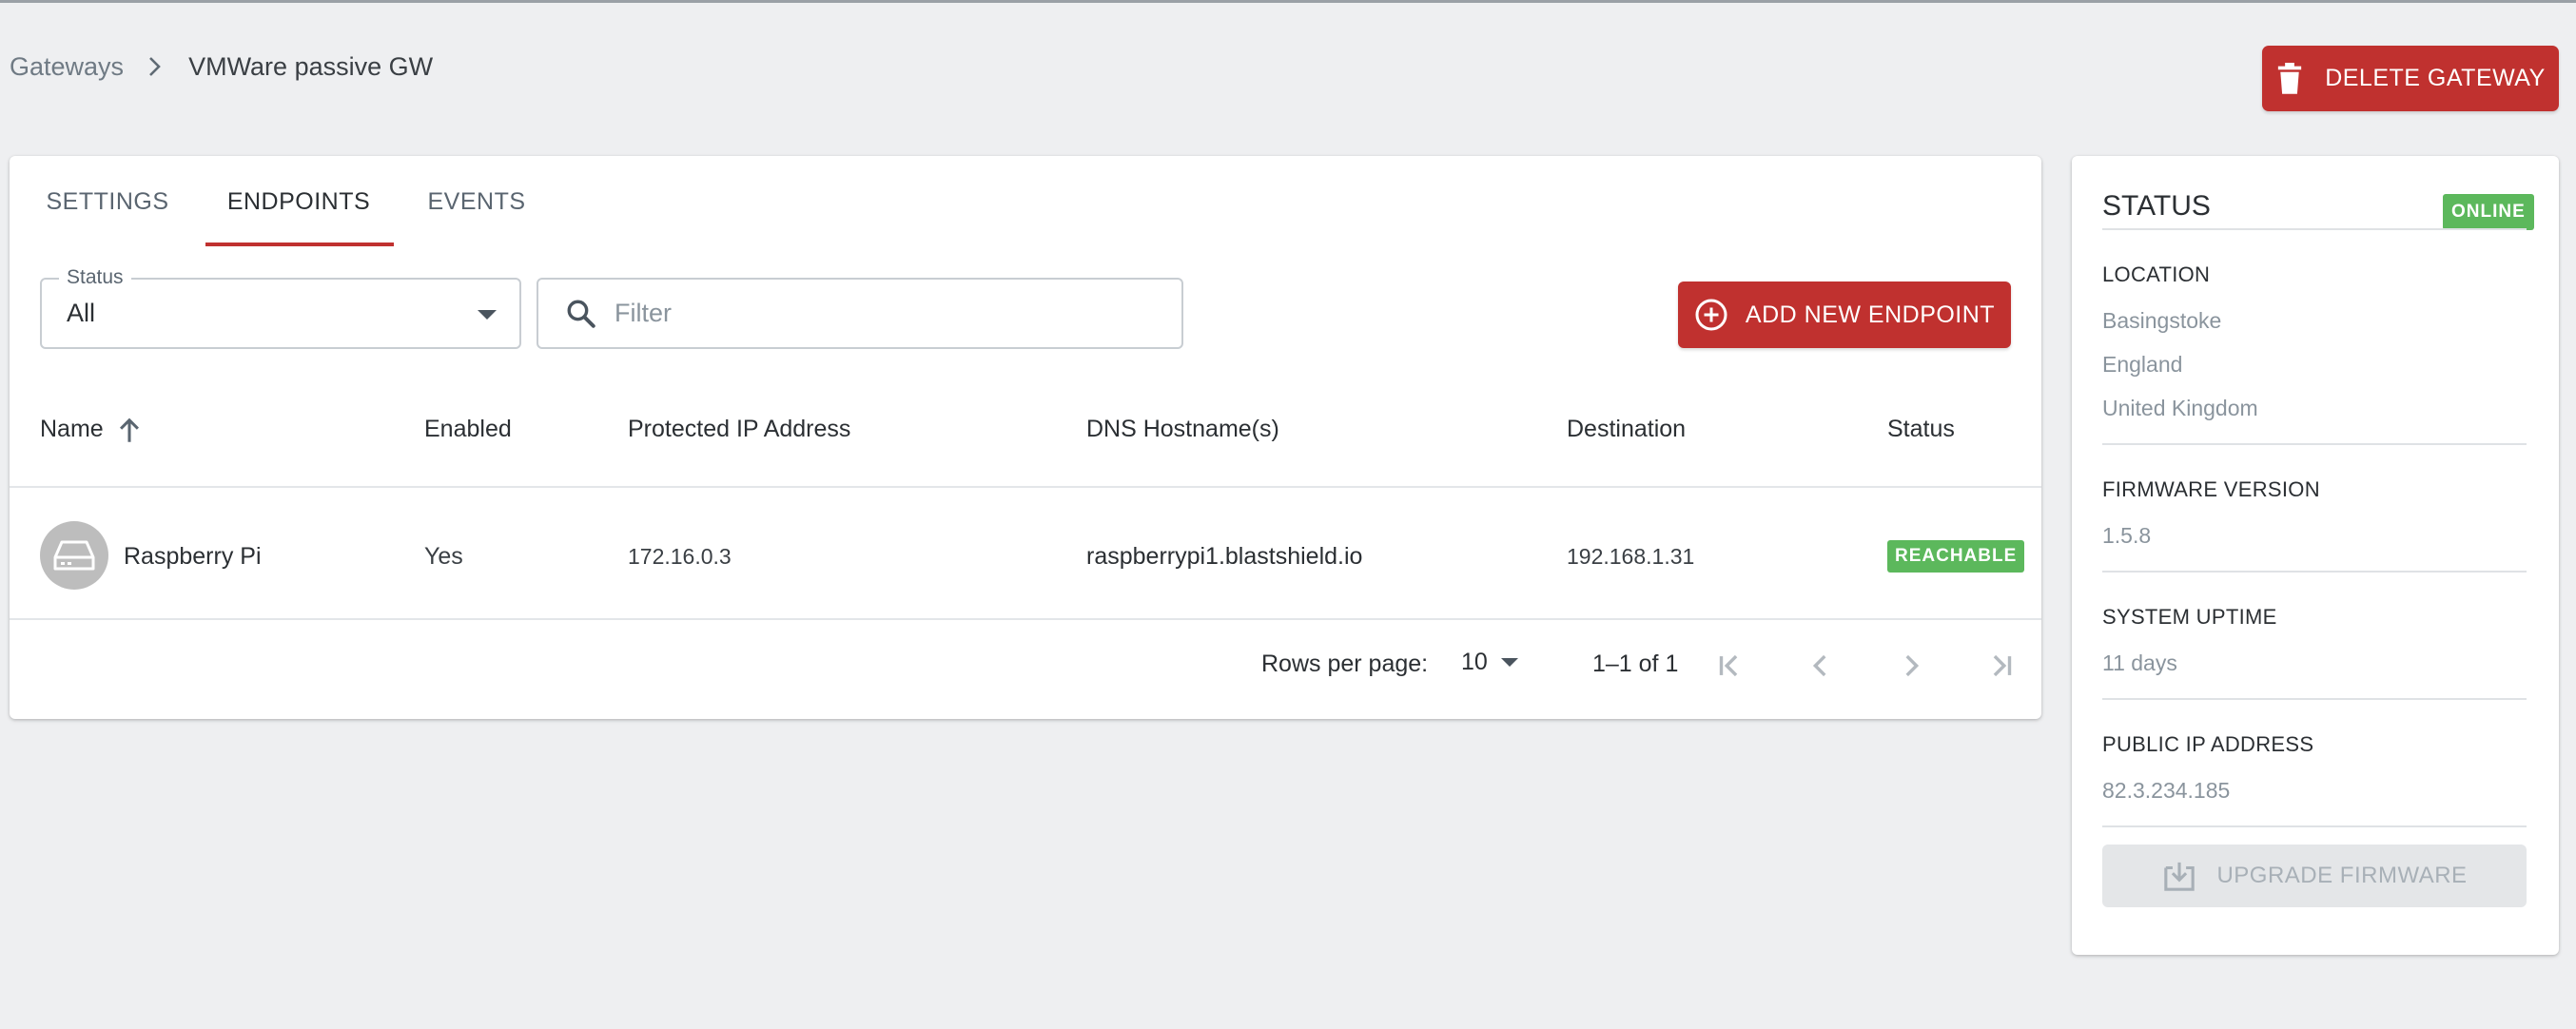 This screenshot has height=1029, width=2576. Describe the element at coordinates (1345, 663) in the screenshot. I see `rows-per-page-label: Rows per page:` at that location.